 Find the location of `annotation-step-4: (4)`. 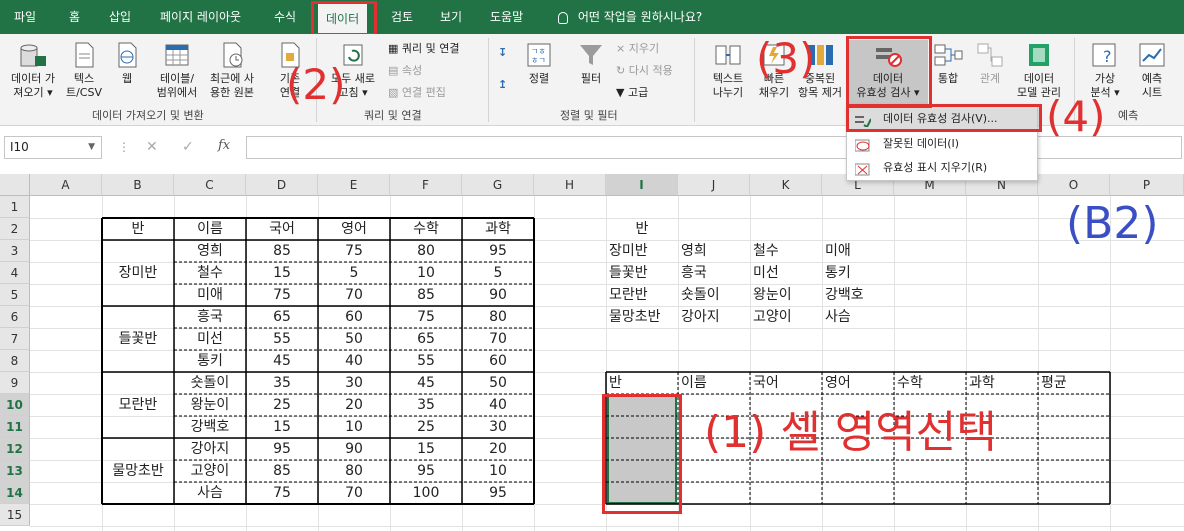

annotation-step-4: (4) is located at coordinates (1076, 116).